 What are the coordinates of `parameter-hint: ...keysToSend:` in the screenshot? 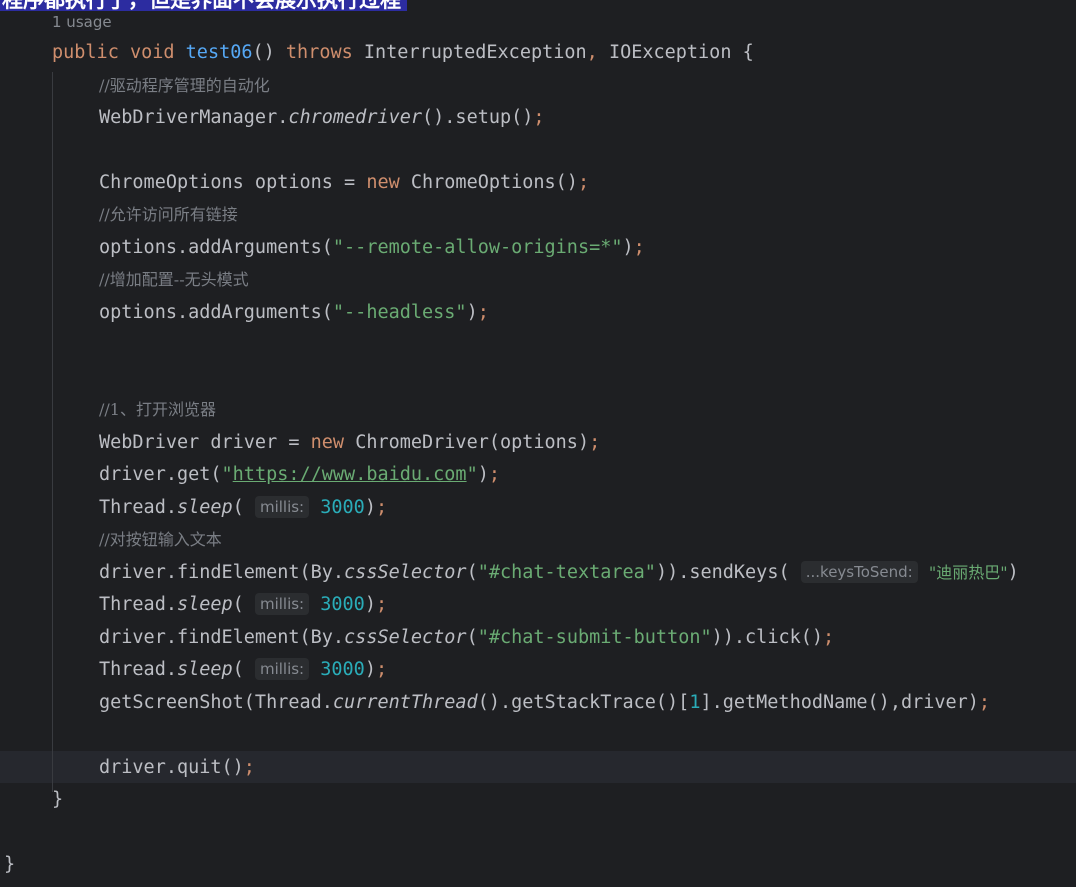 It's located at (859, 572).